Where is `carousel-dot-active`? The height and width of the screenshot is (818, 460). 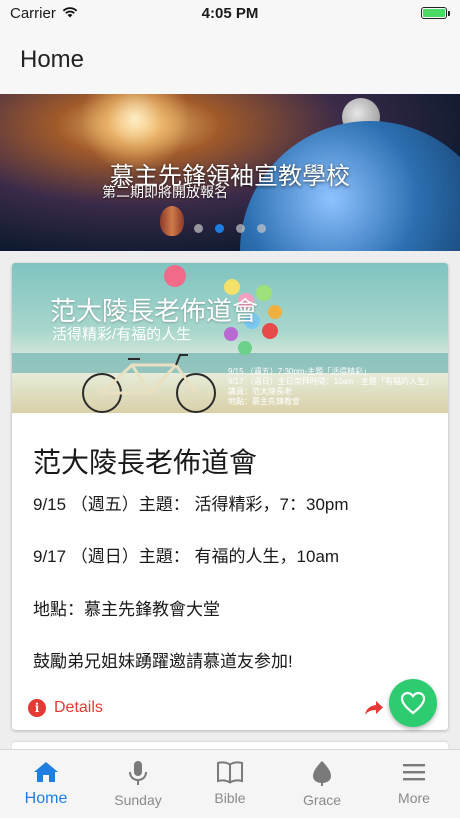 carousel-dot-active is located at coordinates (219, 228).